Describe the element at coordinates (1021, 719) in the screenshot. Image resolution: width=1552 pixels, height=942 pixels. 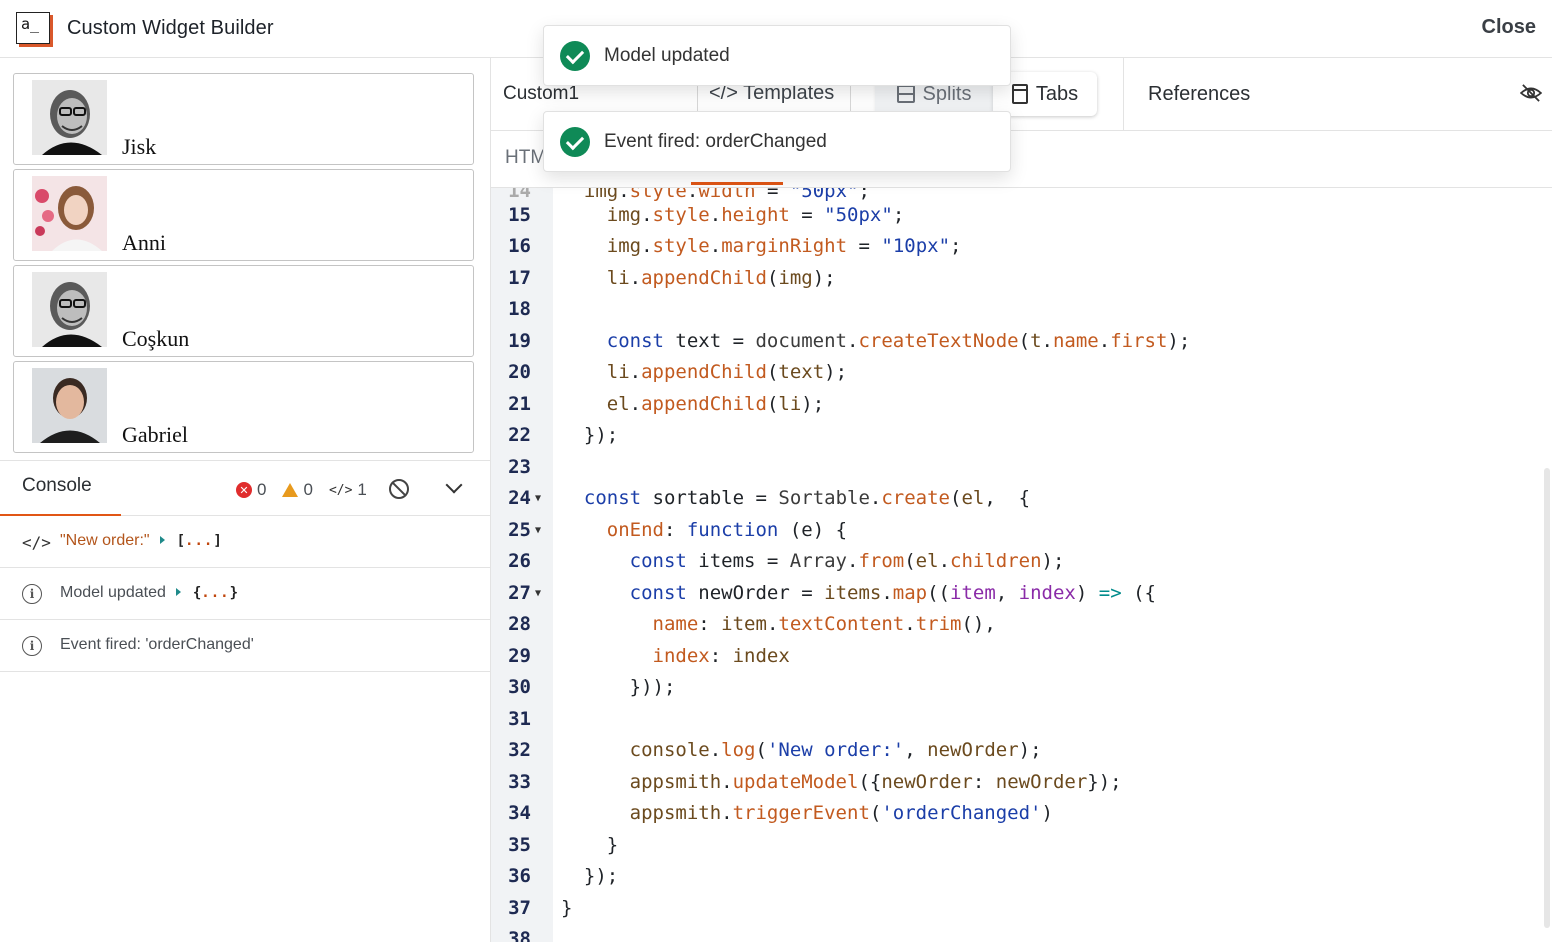
I see `code-line: 31` at that location.